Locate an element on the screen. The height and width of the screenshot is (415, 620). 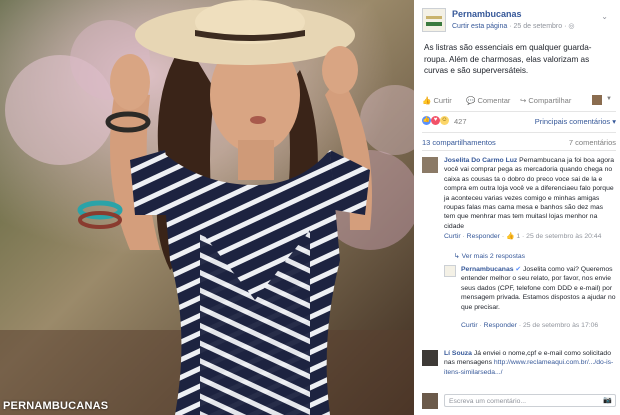
comment-reply-link: Responder is located at coordinates (483, 236).